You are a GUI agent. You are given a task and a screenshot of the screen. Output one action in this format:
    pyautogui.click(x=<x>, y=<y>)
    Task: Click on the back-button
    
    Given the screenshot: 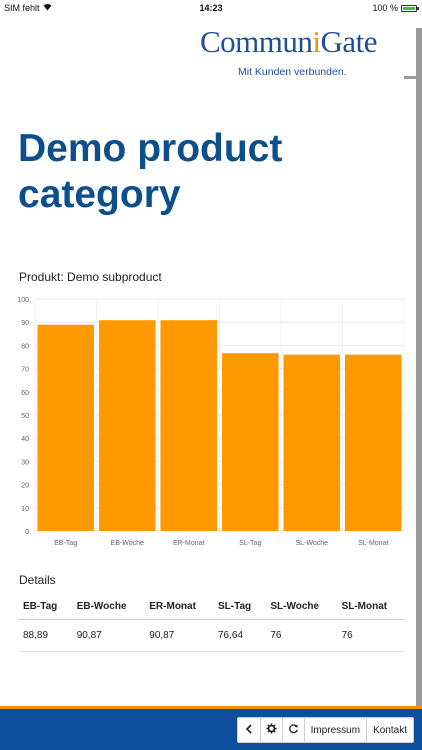 What is the action you would take?
    pyautogui.click(x=248, y=730)
    